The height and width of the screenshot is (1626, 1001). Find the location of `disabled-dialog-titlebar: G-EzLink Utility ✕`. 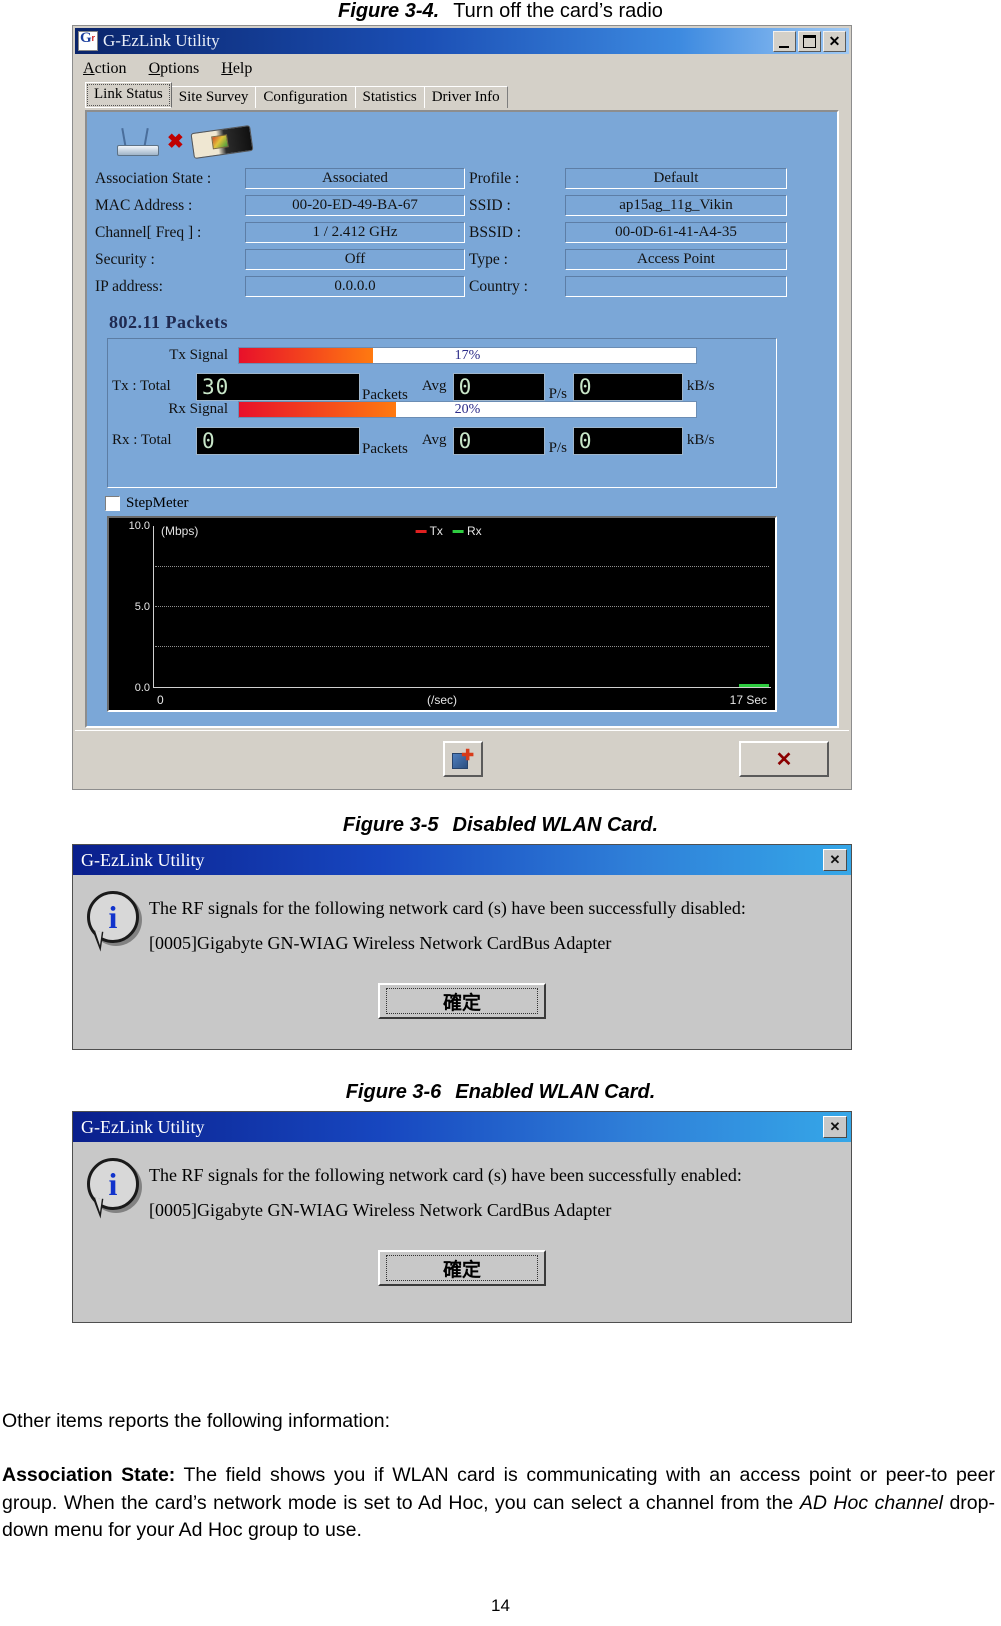

disabled-dialog-titlebar: G-EzLink Utility ✕ is located at coordinates (462, 860).